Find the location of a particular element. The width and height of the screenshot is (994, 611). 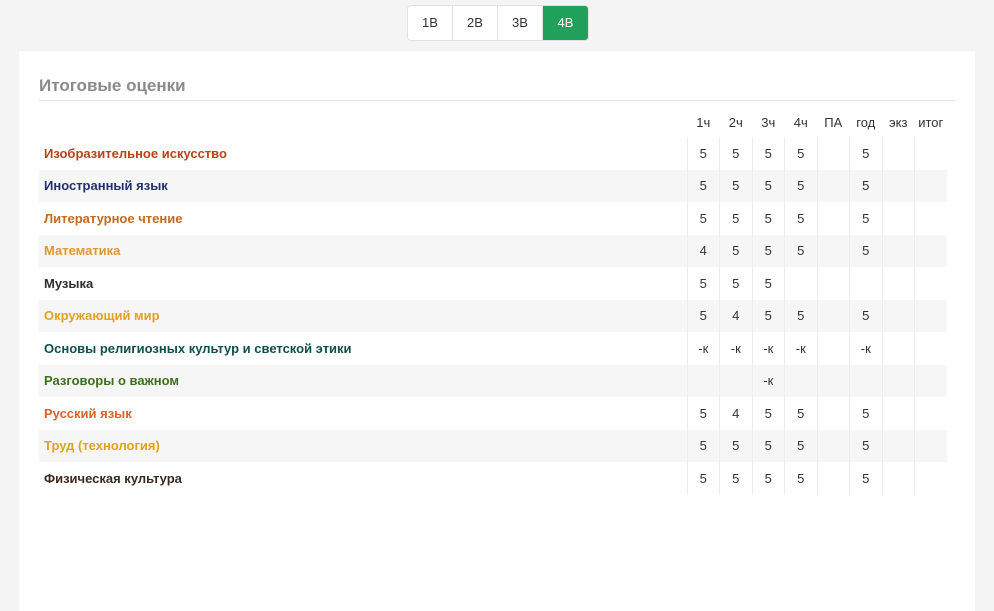

grade-row: Разговоры о важном -к is located at coordinates (493, 380).